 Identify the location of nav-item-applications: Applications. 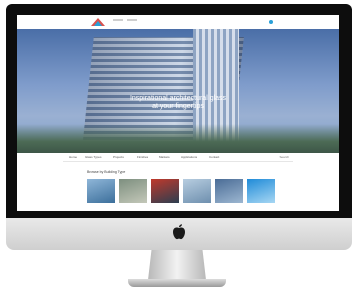
(189, 157).